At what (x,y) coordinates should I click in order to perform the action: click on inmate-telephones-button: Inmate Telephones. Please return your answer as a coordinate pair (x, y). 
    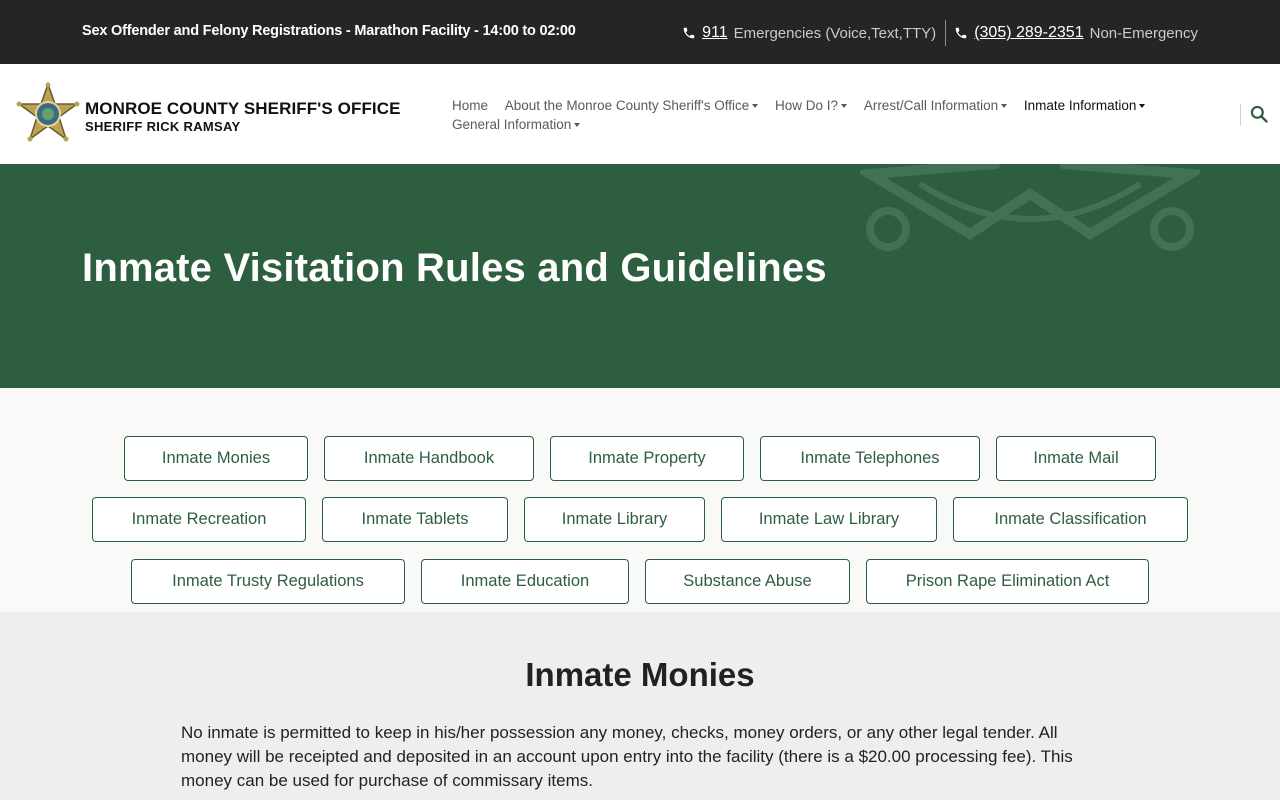
    Looking at the image, I should click on (870, 458).